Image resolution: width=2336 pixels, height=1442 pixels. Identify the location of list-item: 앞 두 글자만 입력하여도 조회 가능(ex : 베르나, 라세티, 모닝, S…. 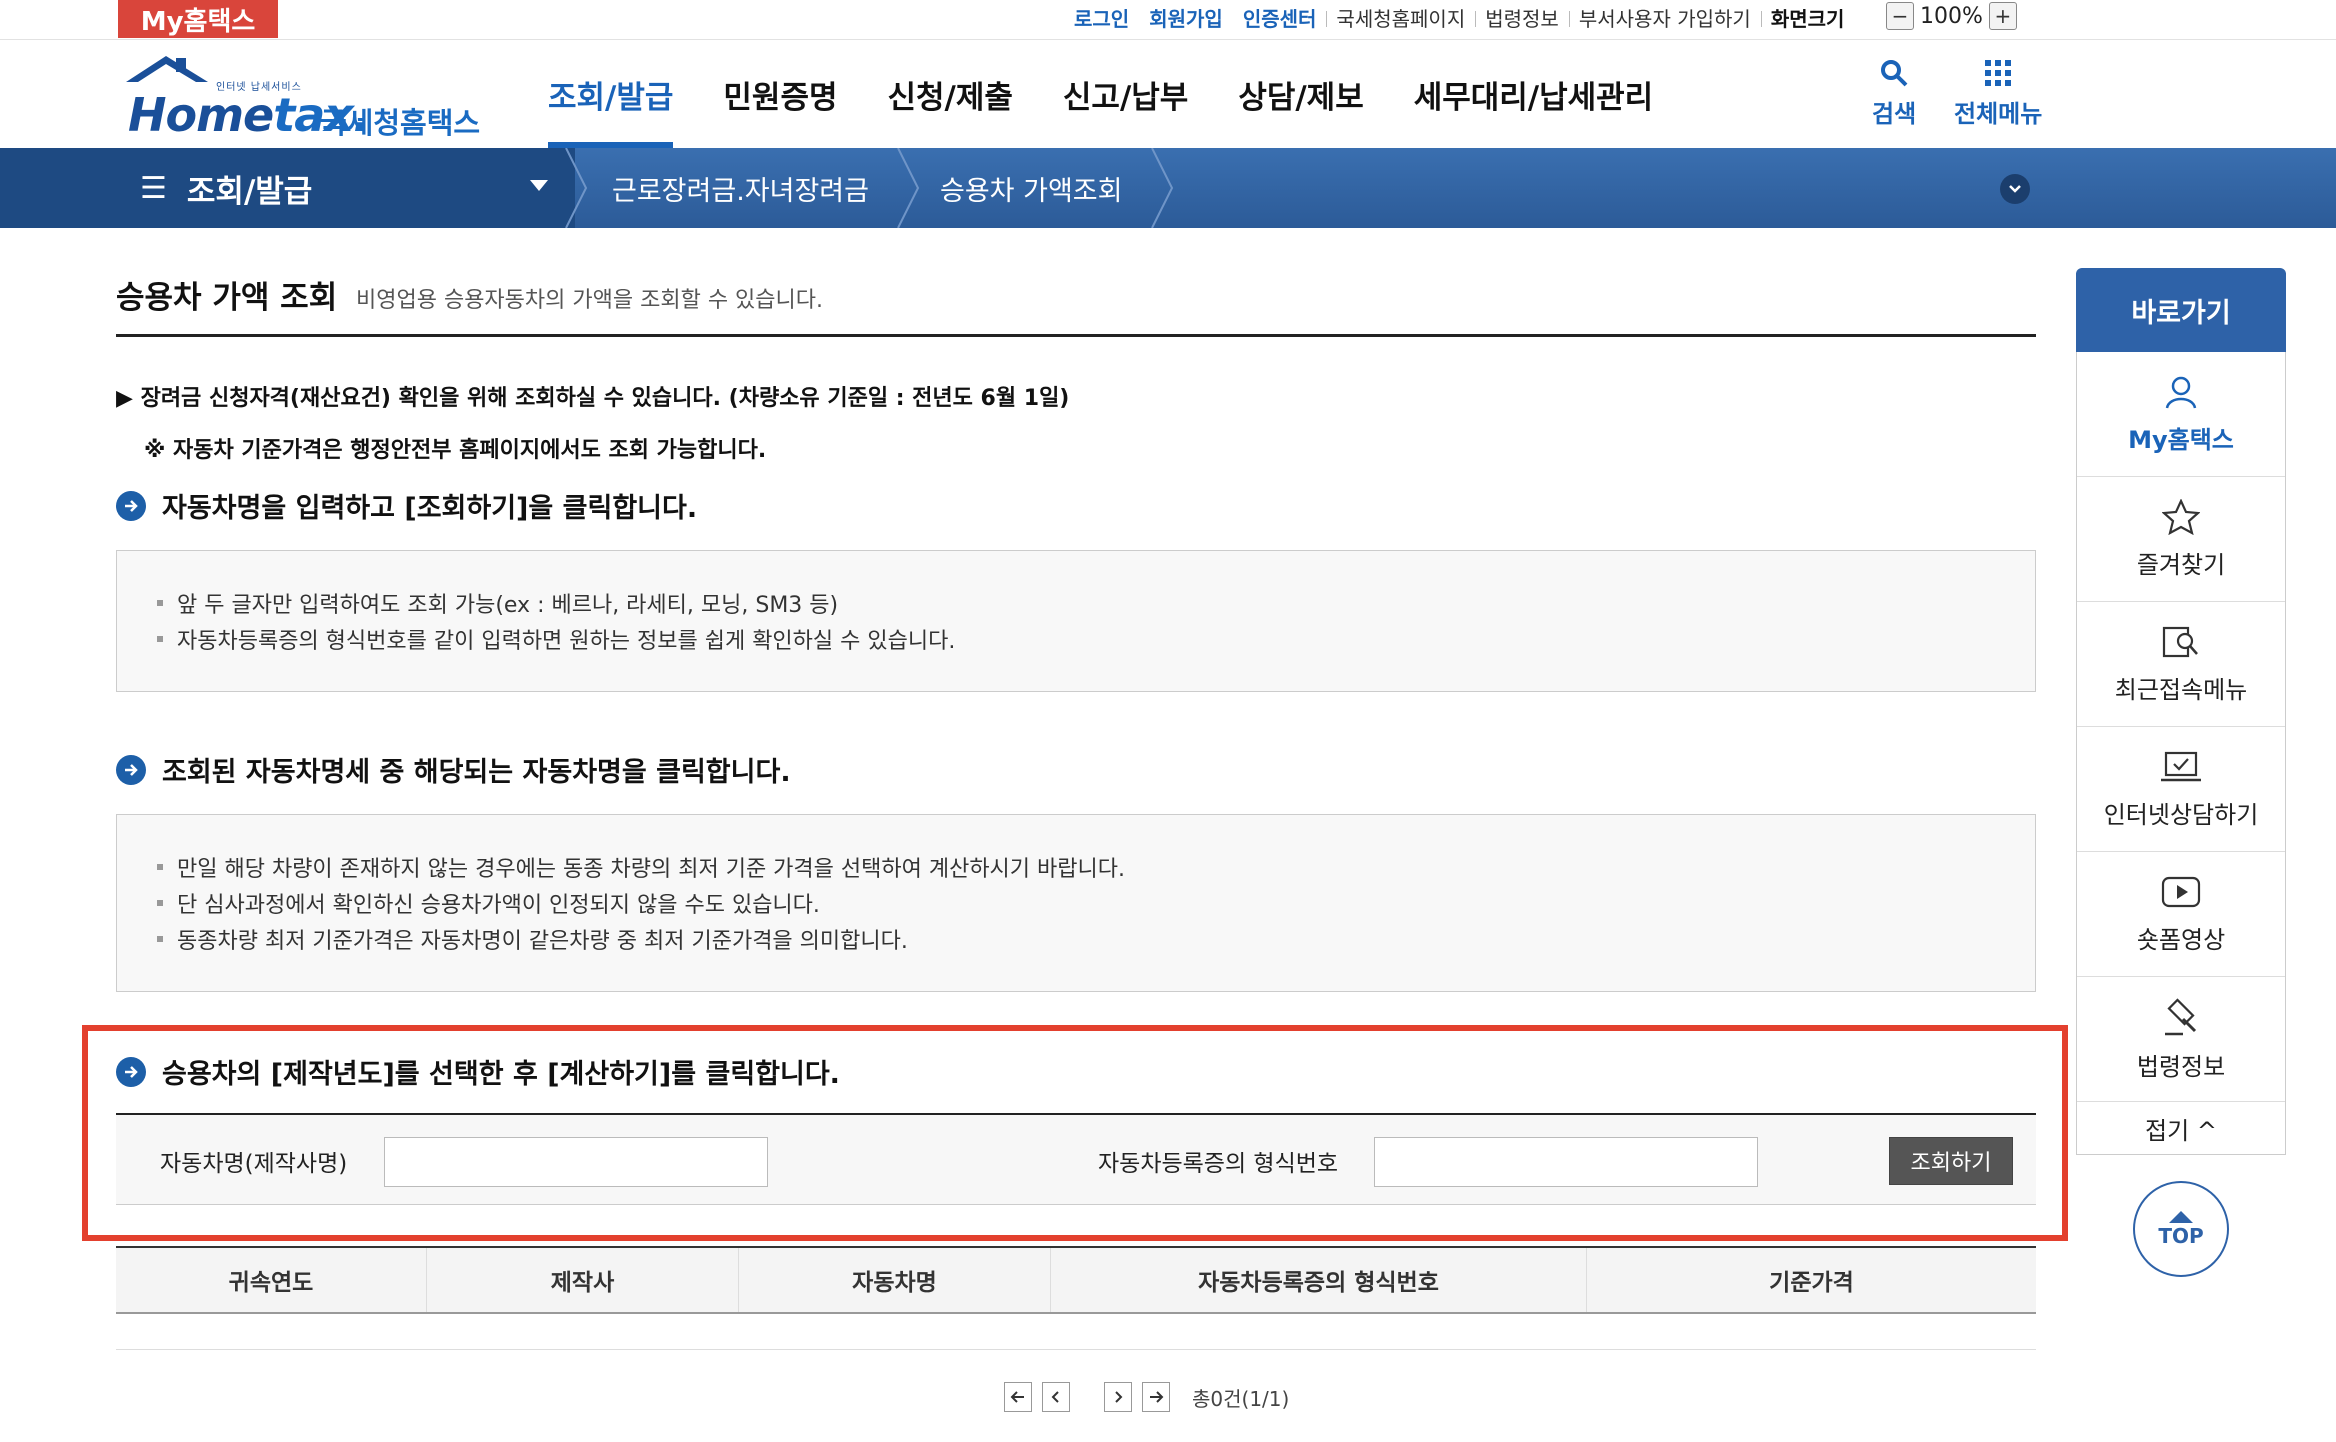
(1076, 603).